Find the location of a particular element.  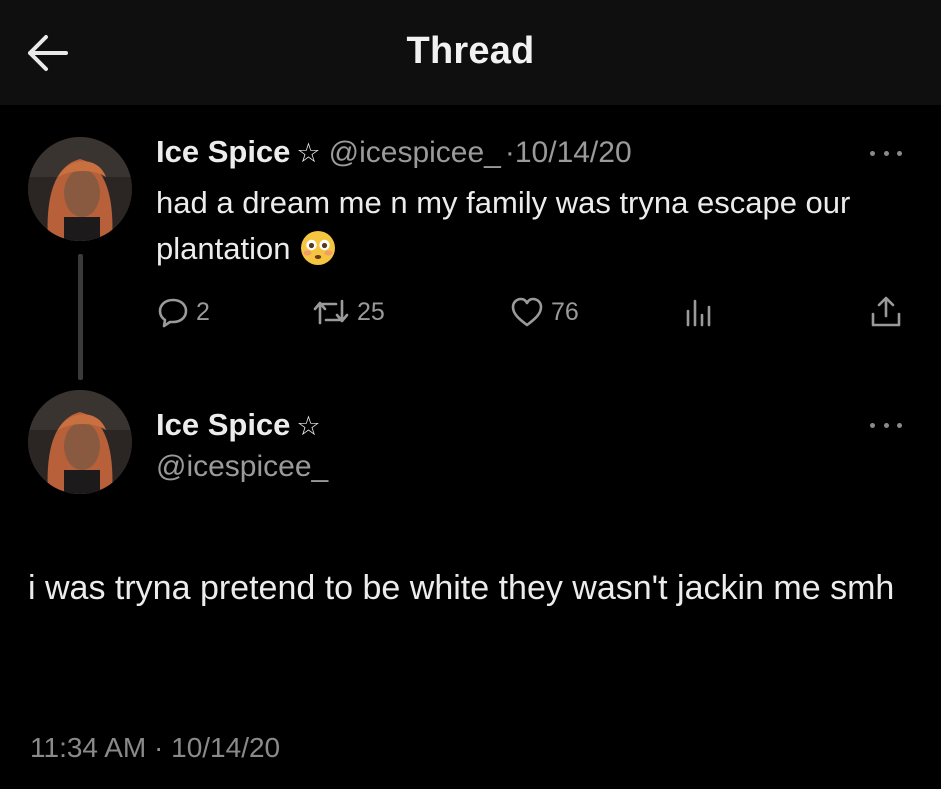

like-count: 76 is located at coordinates (565, 311).